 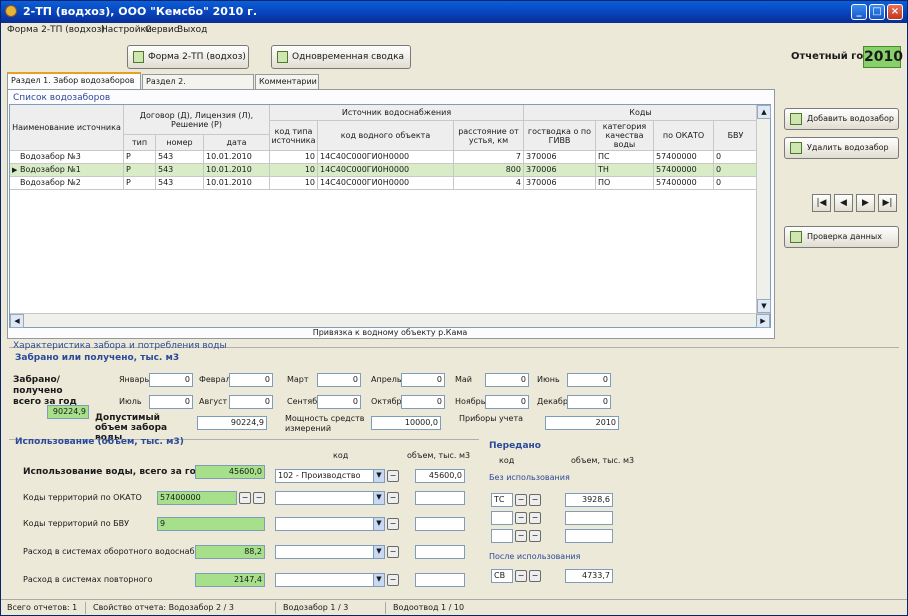 What do you see at coordinates (162, 30) in the screenshot?
I see `menu-service: Сервис` at bounding box center [162, 30].